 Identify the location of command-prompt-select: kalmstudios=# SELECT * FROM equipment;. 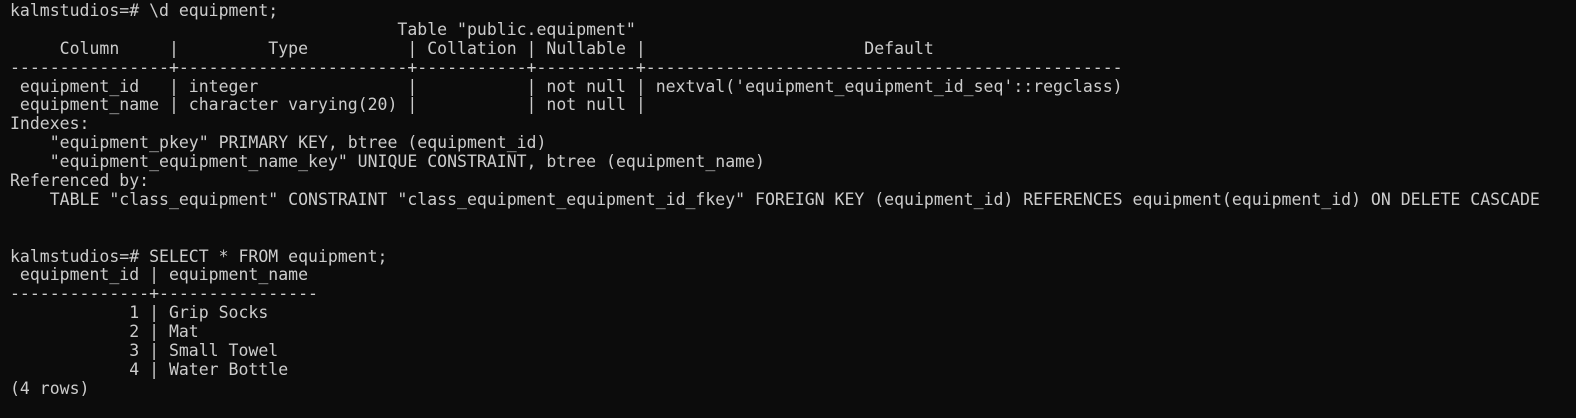
(199, 256).